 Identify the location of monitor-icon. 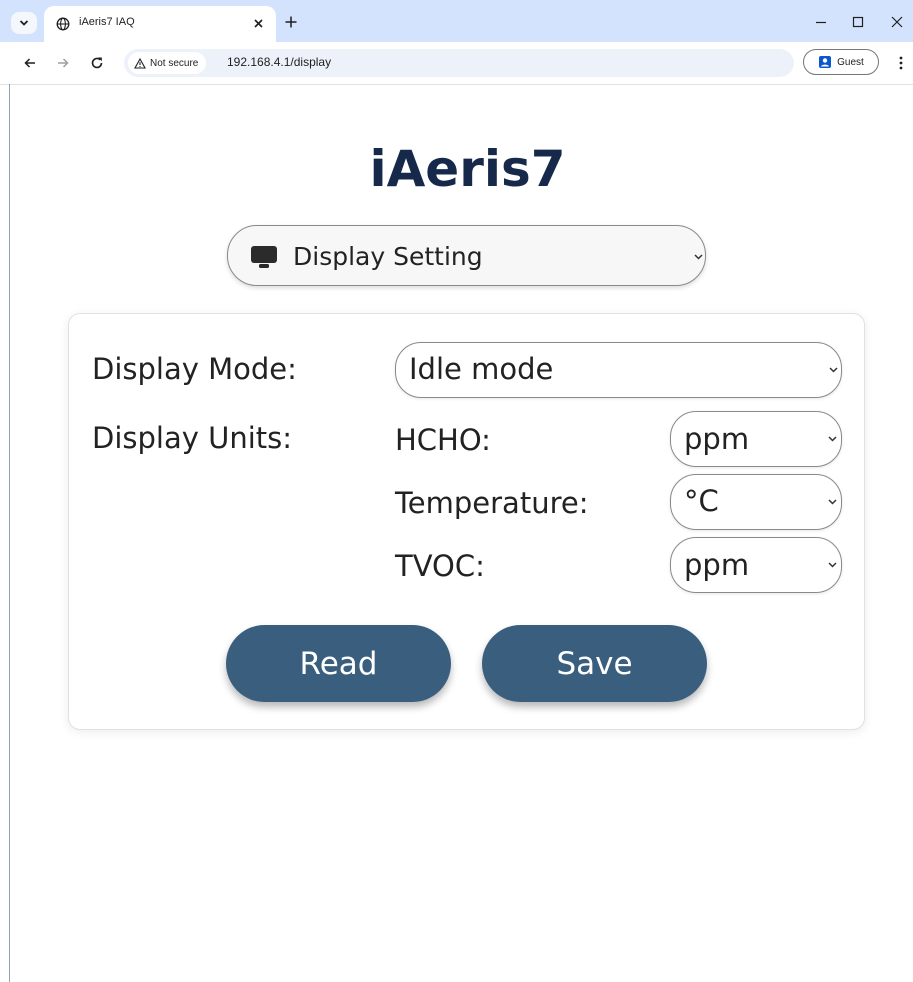
(264, 257).